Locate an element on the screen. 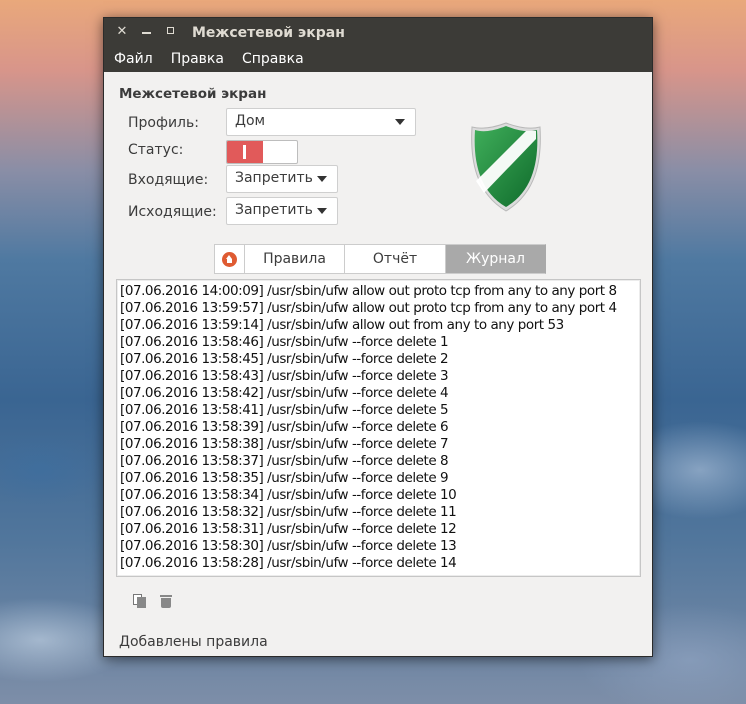 The height and width of the screenshot is (704, 746). status-toggle is located at coordinates (262, 152).